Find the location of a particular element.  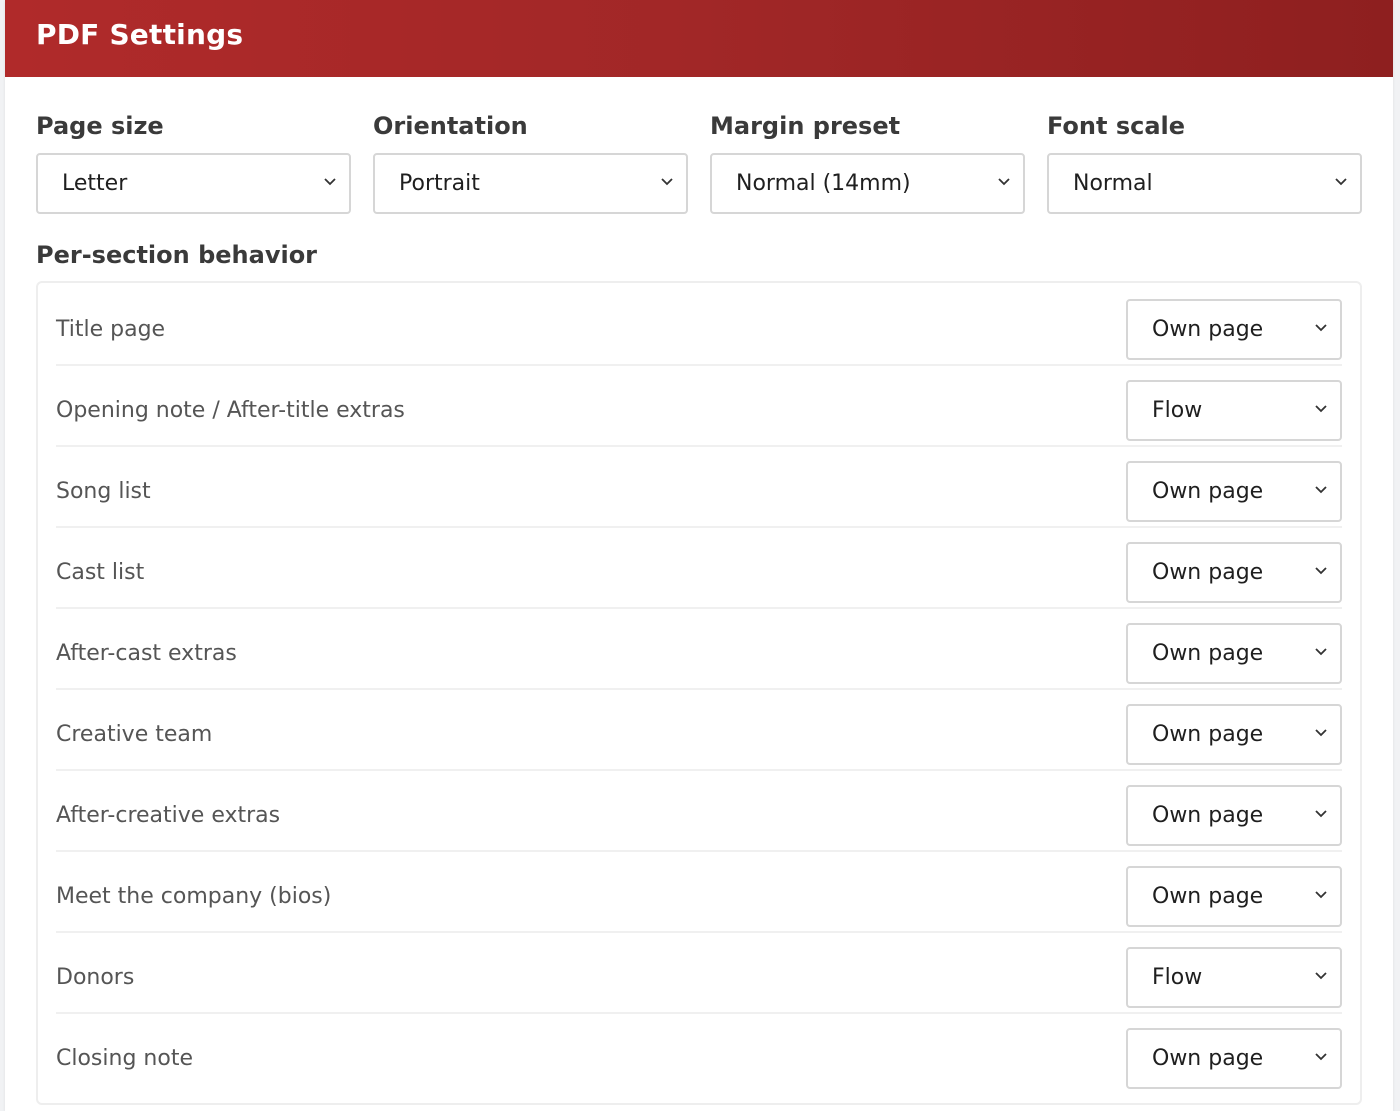

section-row-donors: Donors Flow is located at coordinates (699, 973).